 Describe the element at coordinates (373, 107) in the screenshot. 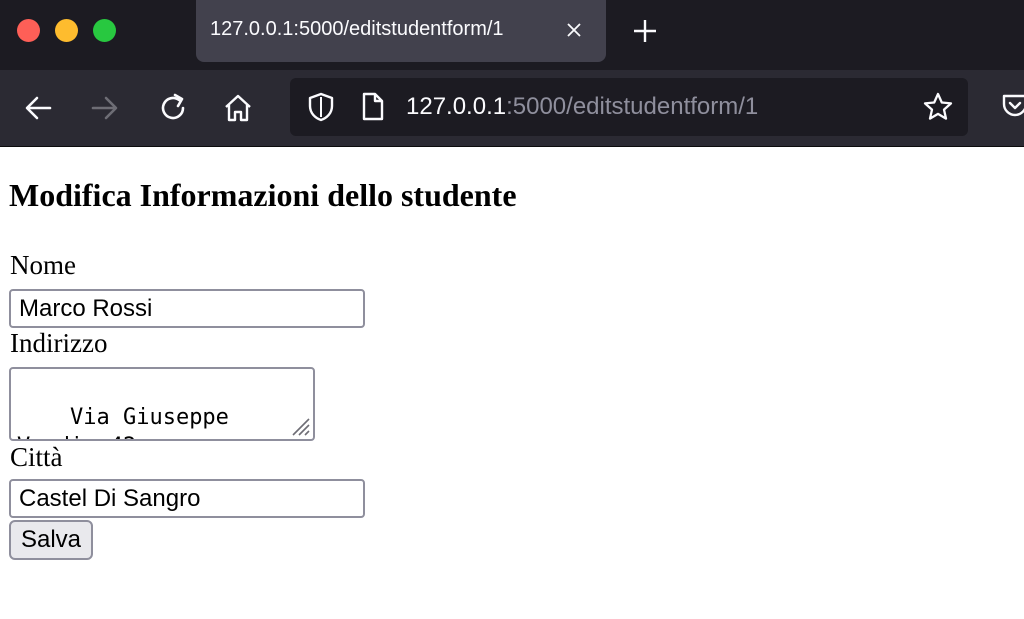

I see `page-icon` at that location.